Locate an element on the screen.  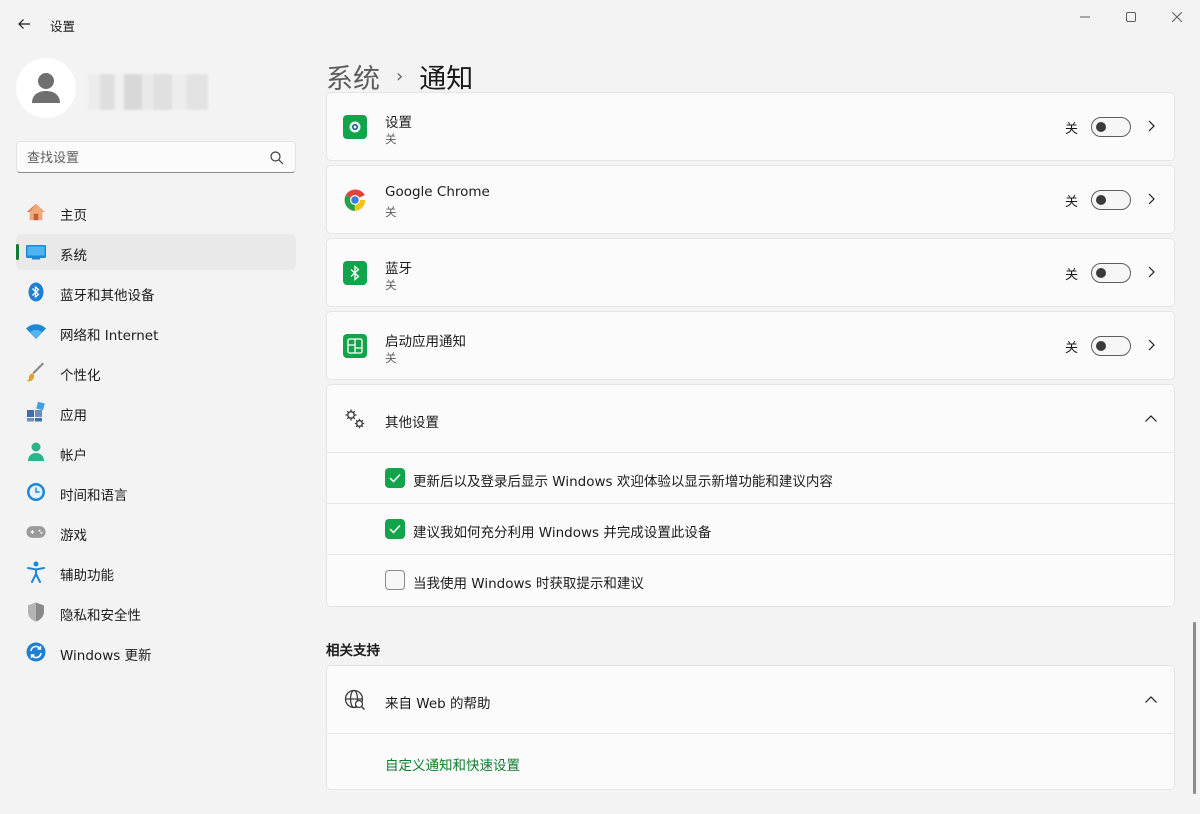
breadcrumb: 系统 › 通知 is located at coordinates (399, 76).